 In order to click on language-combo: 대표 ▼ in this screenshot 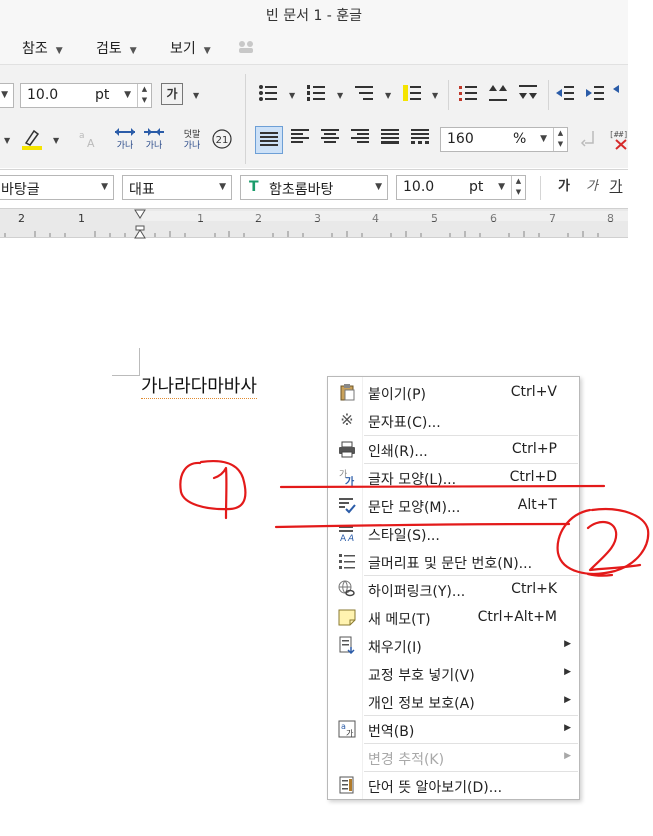, I will do `click(177, 187)`.